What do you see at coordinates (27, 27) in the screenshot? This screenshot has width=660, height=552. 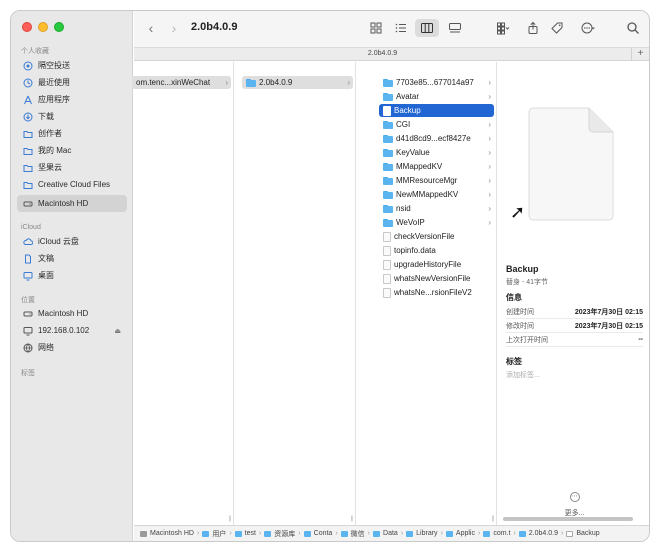 I see `close-window-button` at bounding box center [27, 27].